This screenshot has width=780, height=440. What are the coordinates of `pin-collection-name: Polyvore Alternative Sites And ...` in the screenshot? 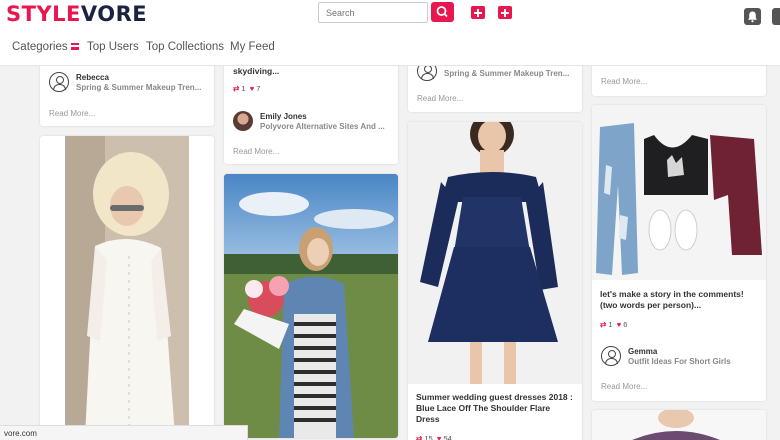 It's located at (322, 126).